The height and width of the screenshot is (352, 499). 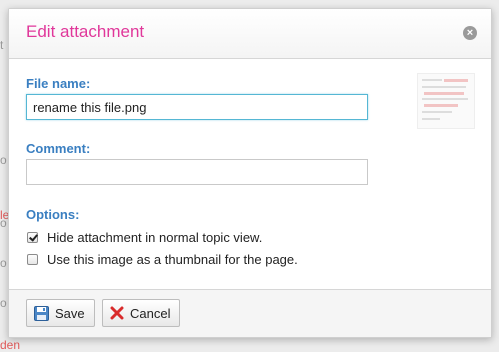 What do you see at coordinates (41, 313) in the screenshot?
I see `floppy-disk-icon` at bounding box center [41, 313].